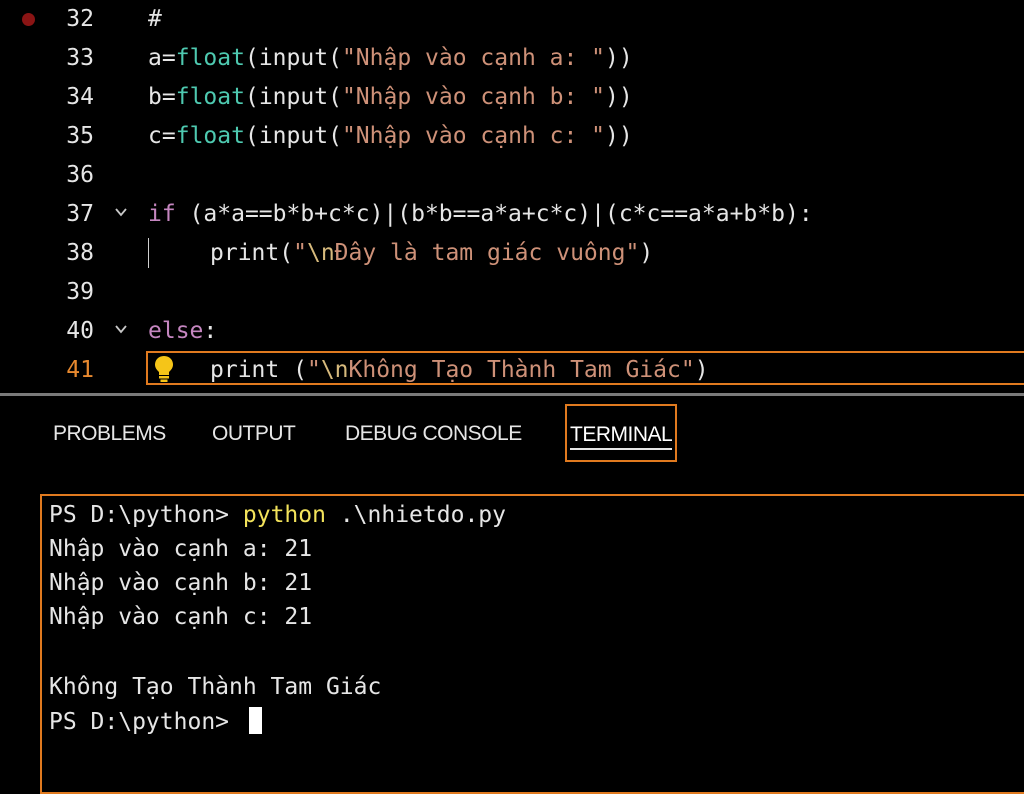 The width and height of the screenshot is (1024, 794). Describe the element at coordinates (181, 583) in the screenshot. I see `terminal-output-line: Nhập vào cạnh b: 21` at that location.